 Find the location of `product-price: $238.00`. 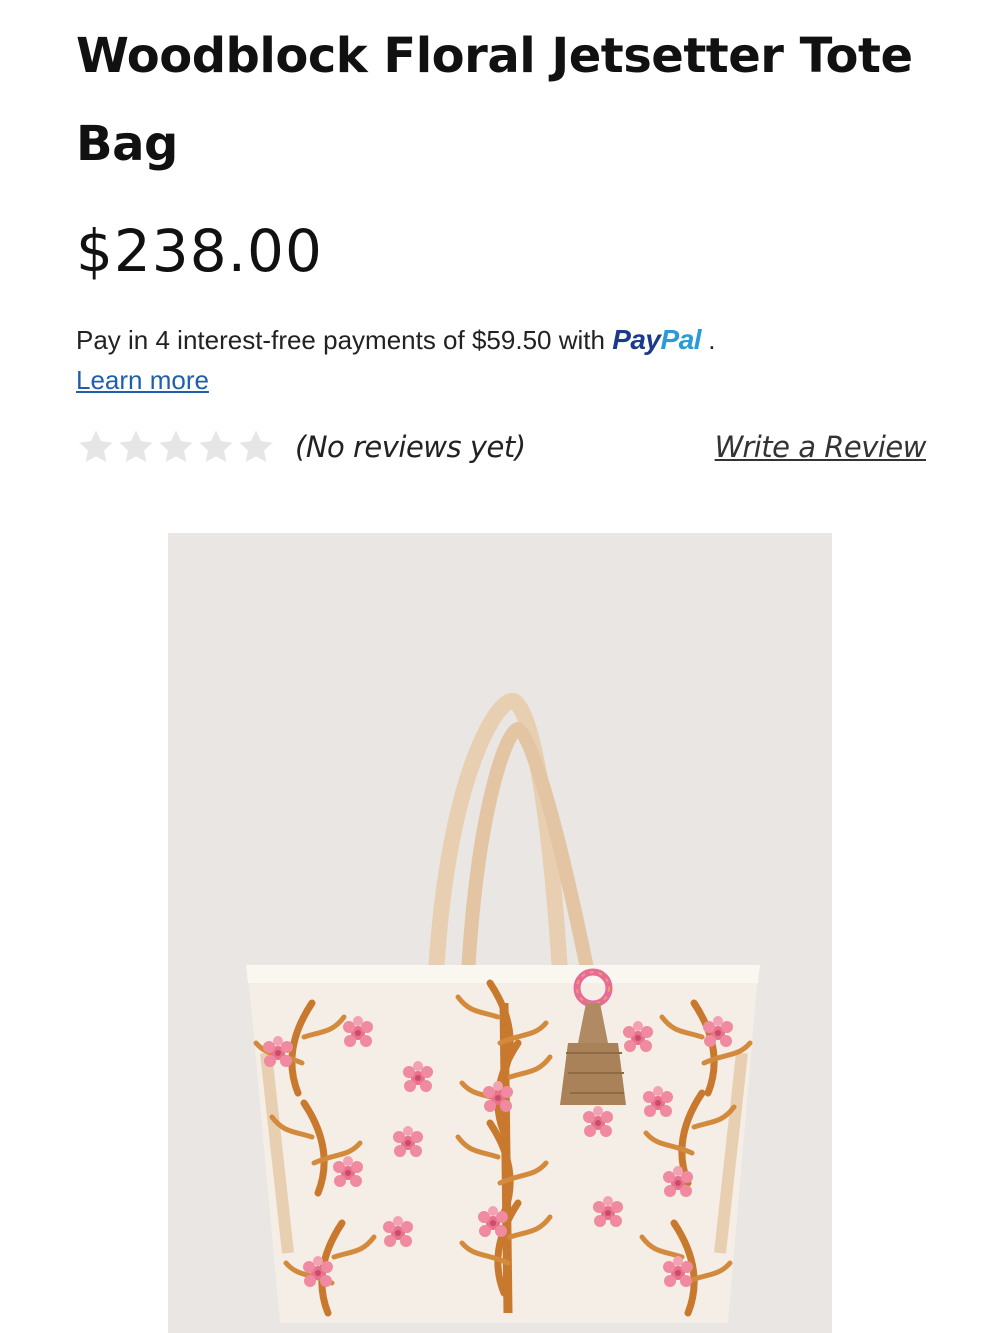

product-price: $238.00 is located at coordinates (199, 251).